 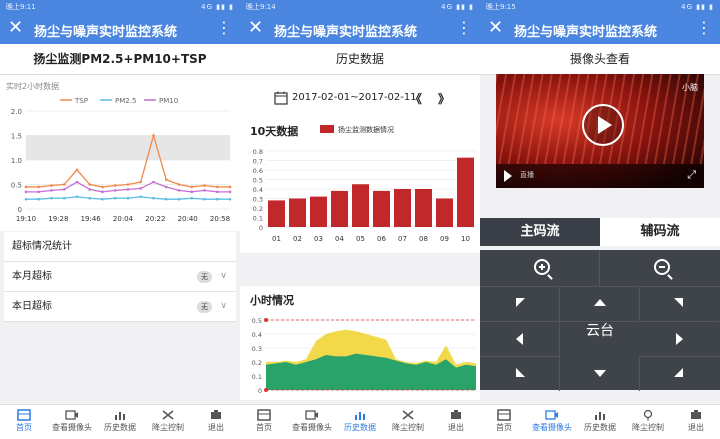 I want to click on exit-icon, so click(x=696, y=414).